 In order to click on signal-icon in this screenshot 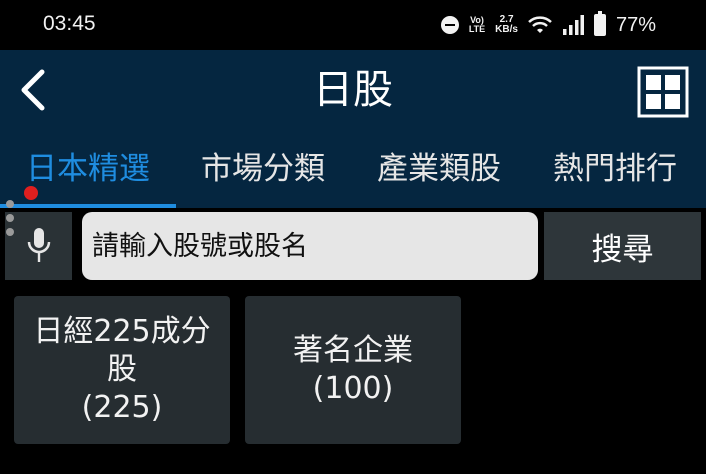, I will do `click(573, 25)`.